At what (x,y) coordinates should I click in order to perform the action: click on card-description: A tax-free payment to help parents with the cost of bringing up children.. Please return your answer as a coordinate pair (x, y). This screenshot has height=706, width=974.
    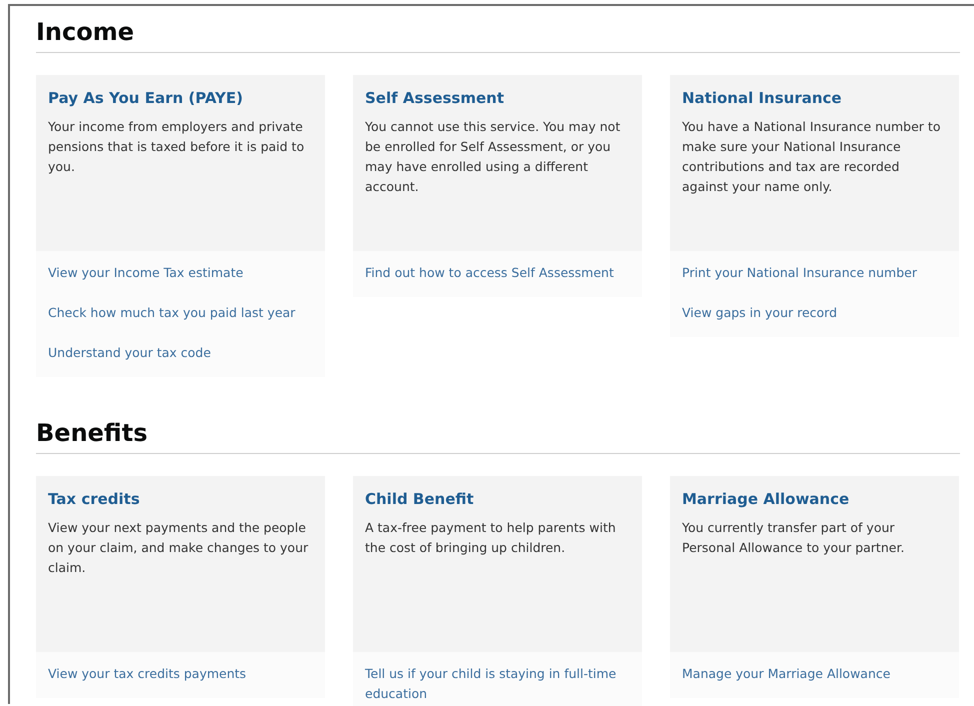
    Looking at the image, I should click on (491, 538).